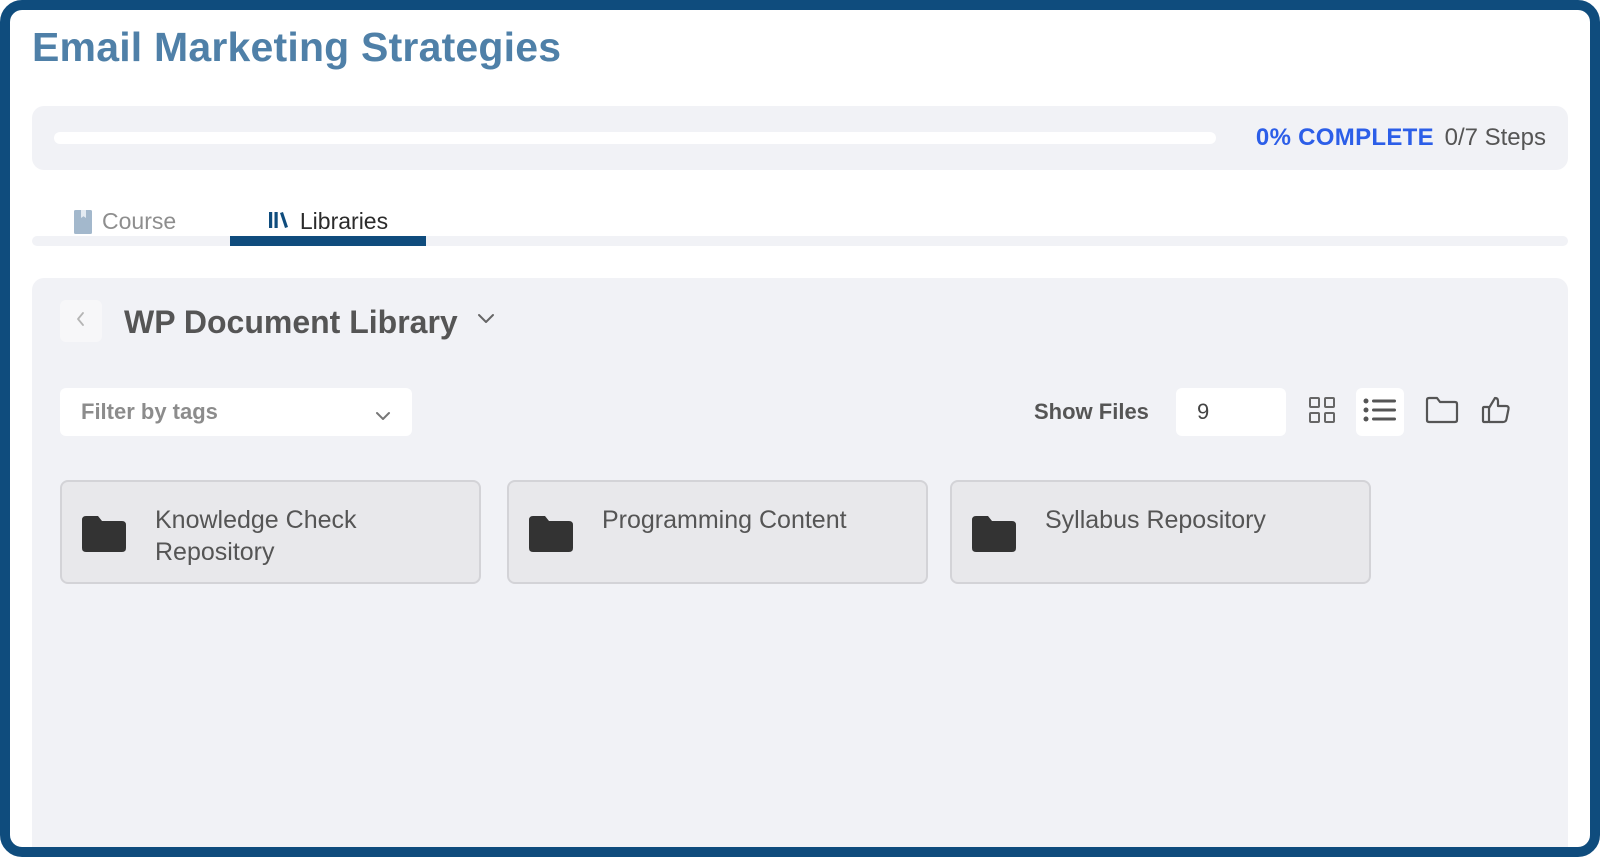  I want to click on filter-by-tags-select: Filter by tags, so click(236, 412).